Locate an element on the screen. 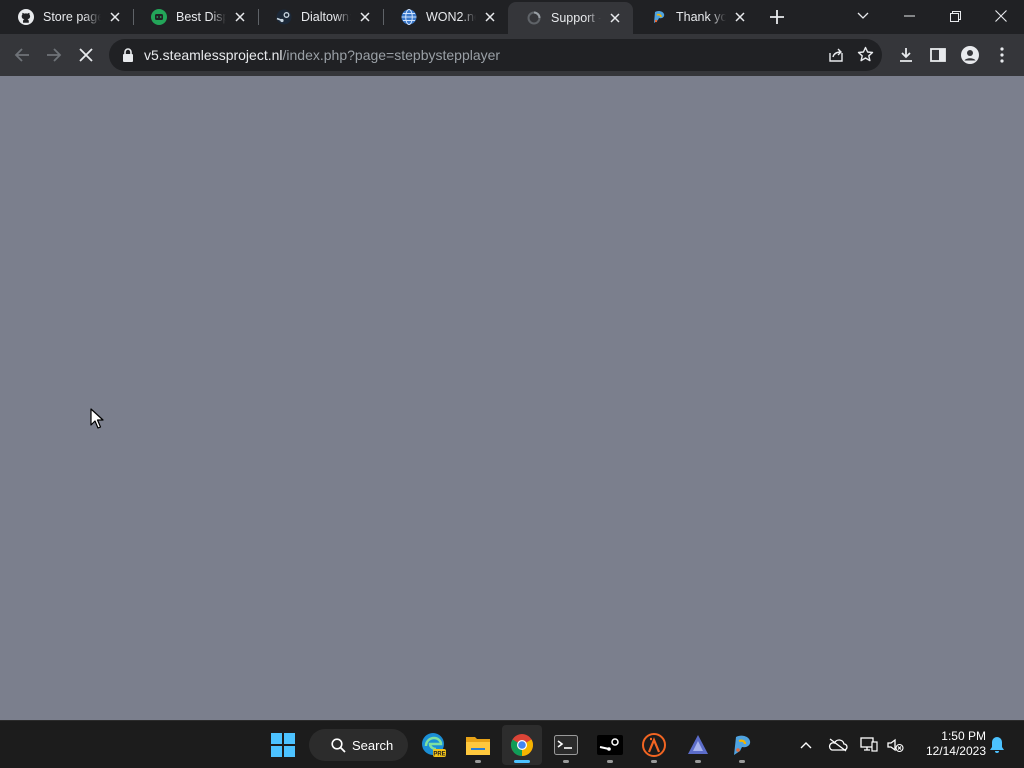  download-icon is located at coordinates (906, 55).